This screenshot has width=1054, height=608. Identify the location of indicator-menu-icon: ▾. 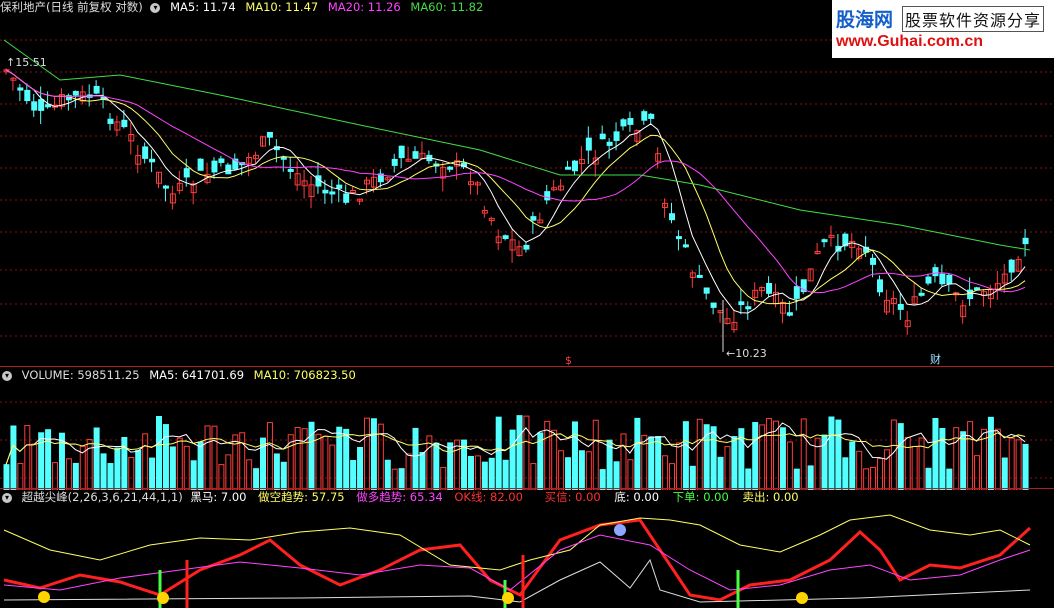
(7, 497).